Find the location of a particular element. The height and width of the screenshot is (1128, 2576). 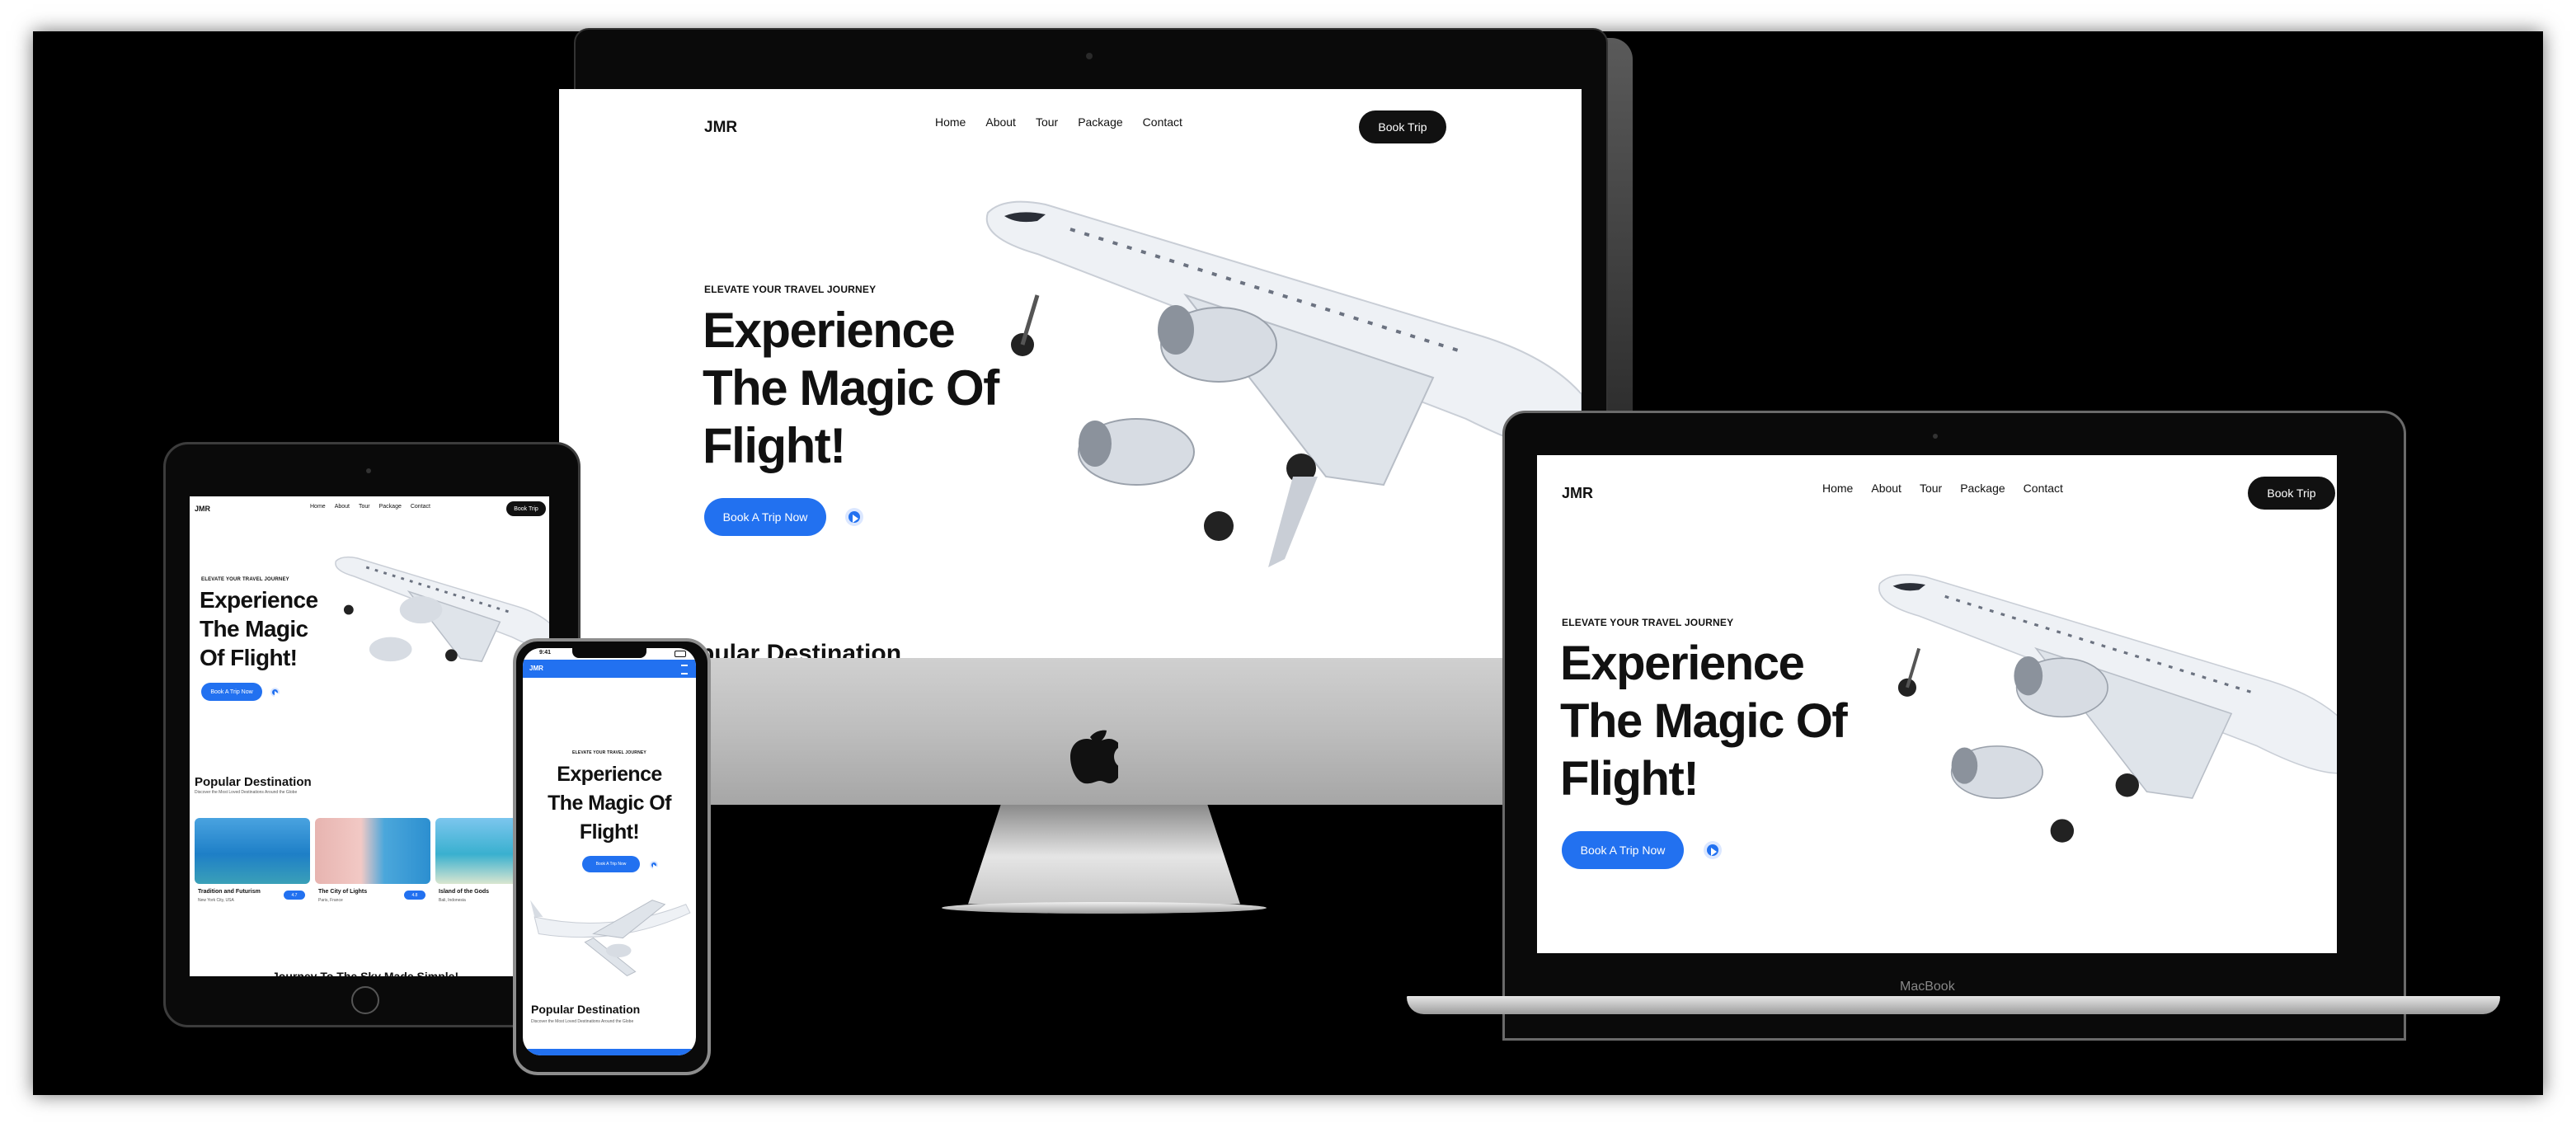

destination-card-peek is located at coordinates (609, 1052).